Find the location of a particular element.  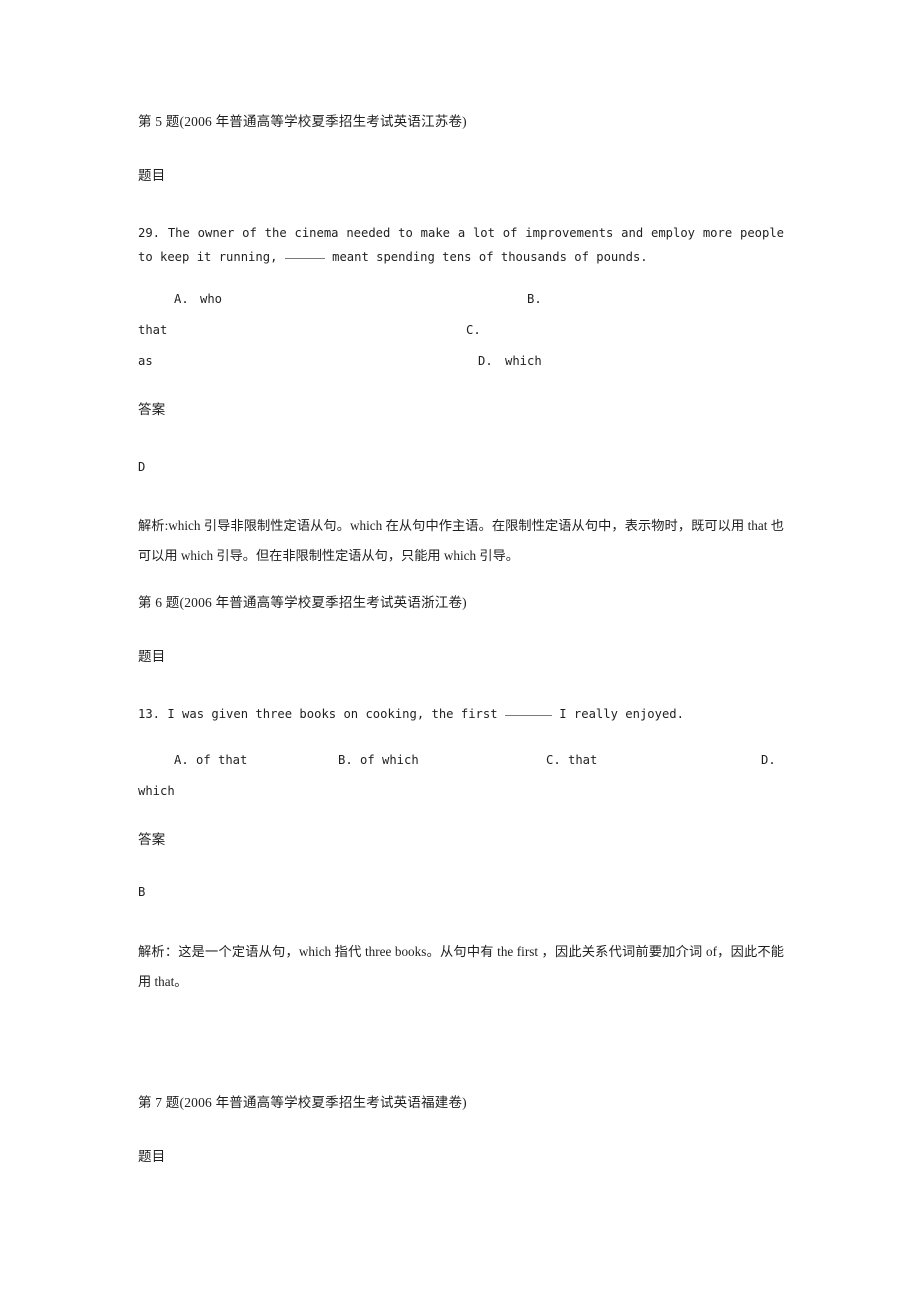

question-heading-5: 第 5 题(2006 年普通高等学校夏季招生考试英语江苏卷) is located at coordinates (302, 121).